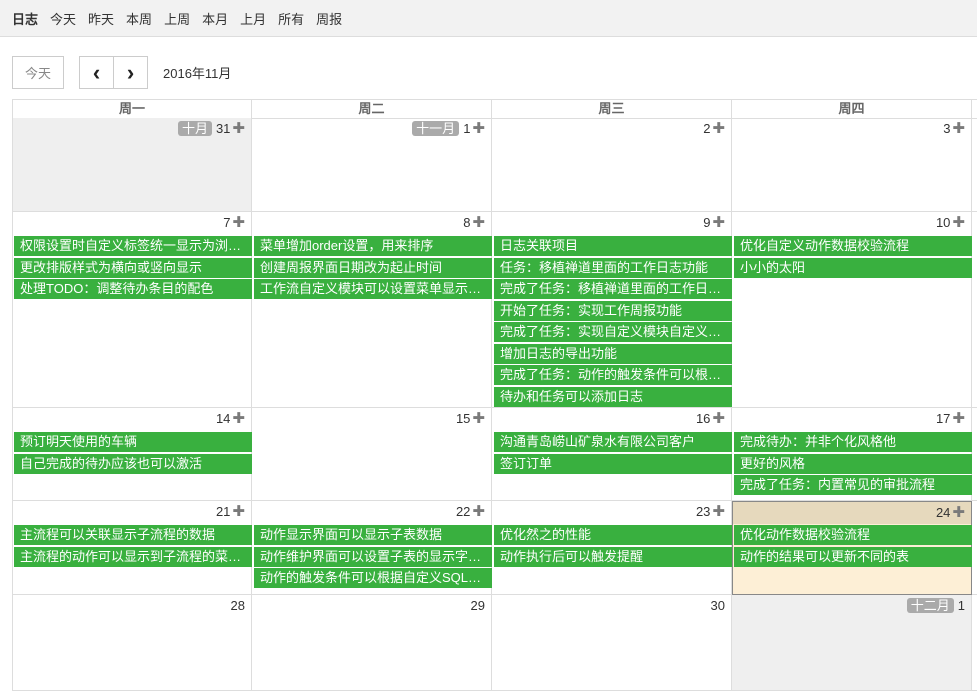  What do you see at coordinates (853, 246) in the screenshot?
I see `calendar-event: 优化自定义动作数据校验流程` at bounding box center [853, 246].